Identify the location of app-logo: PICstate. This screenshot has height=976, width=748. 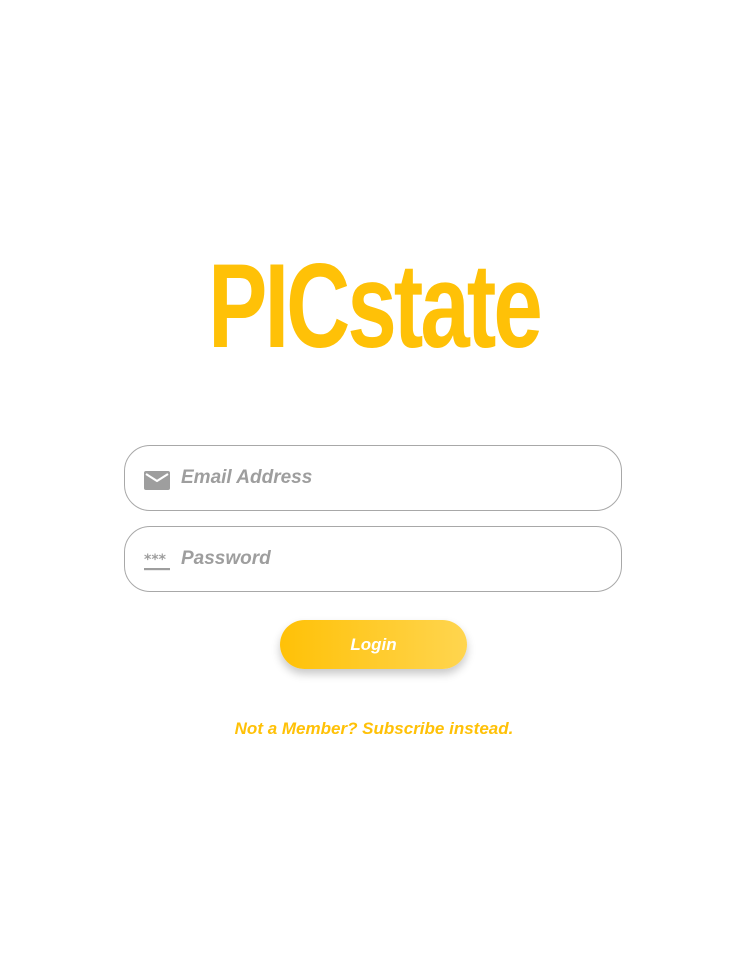
(375, 306).